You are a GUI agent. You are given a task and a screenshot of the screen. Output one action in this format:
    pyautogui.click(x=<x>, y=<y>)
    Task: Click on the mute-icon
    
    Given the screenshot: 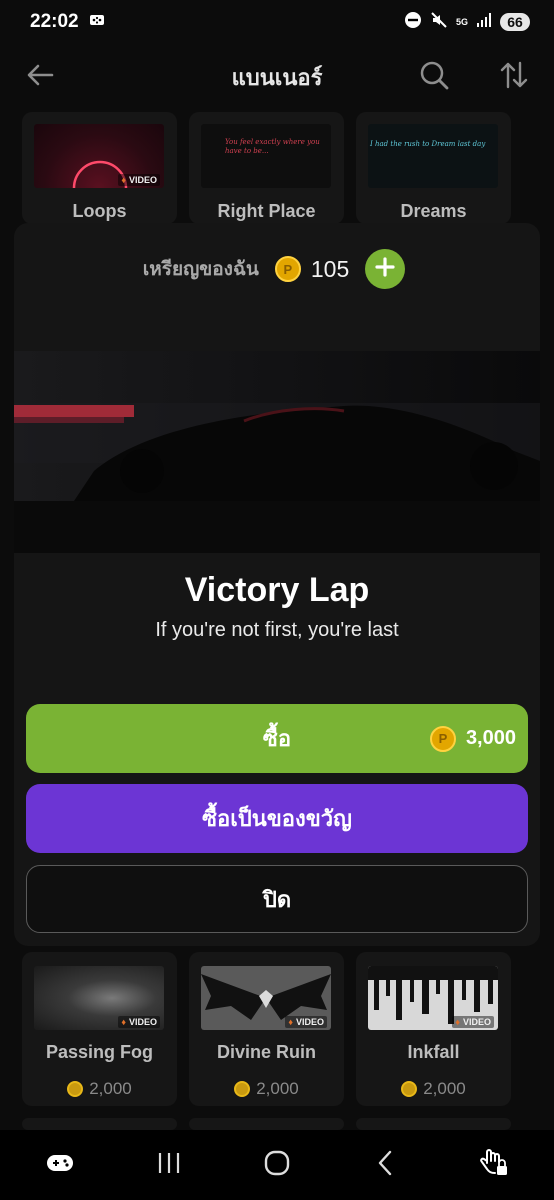 What is the action you would take?
    pyautogui.click(x=439, y=22)
    